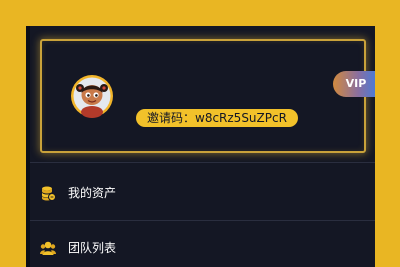 Image resolution: width=400 pixels, height=267 pixels. Describe the element at coordinates (202, 162) in the screenshot. I see `divider` at that location.